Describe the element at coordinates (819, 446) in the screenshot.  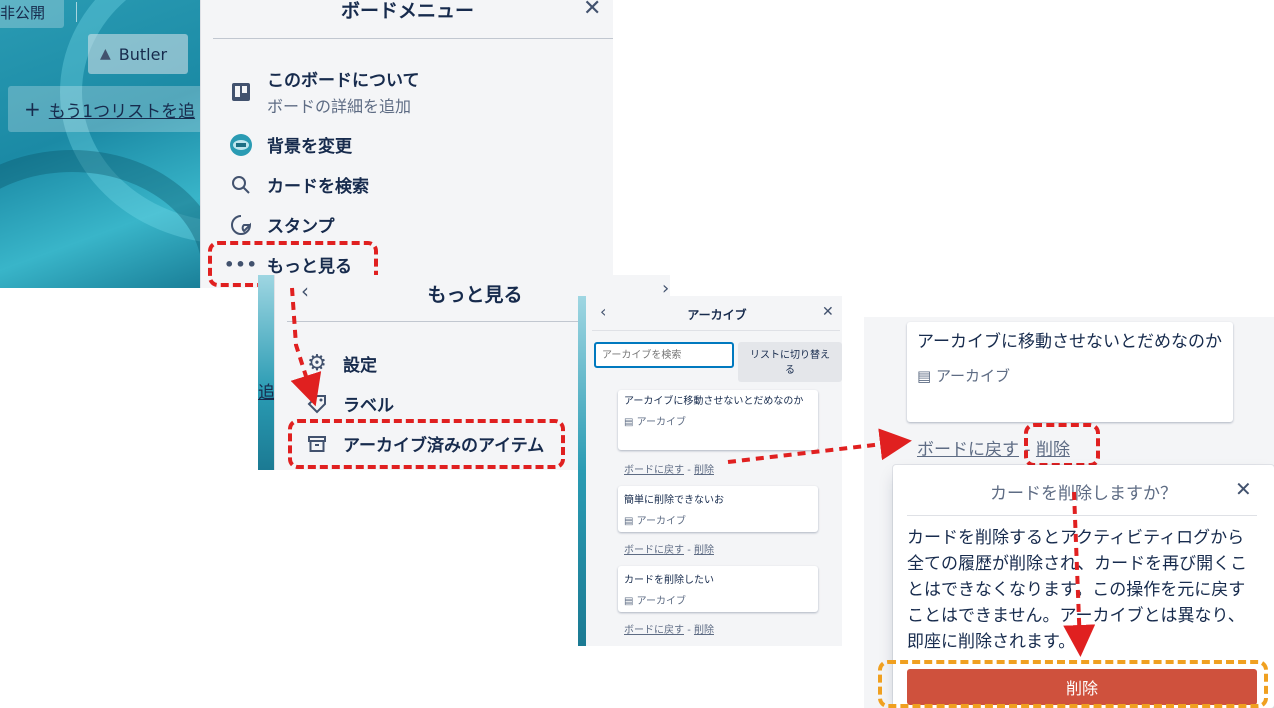
I see `arrow-delete-to-zoom` at that location.